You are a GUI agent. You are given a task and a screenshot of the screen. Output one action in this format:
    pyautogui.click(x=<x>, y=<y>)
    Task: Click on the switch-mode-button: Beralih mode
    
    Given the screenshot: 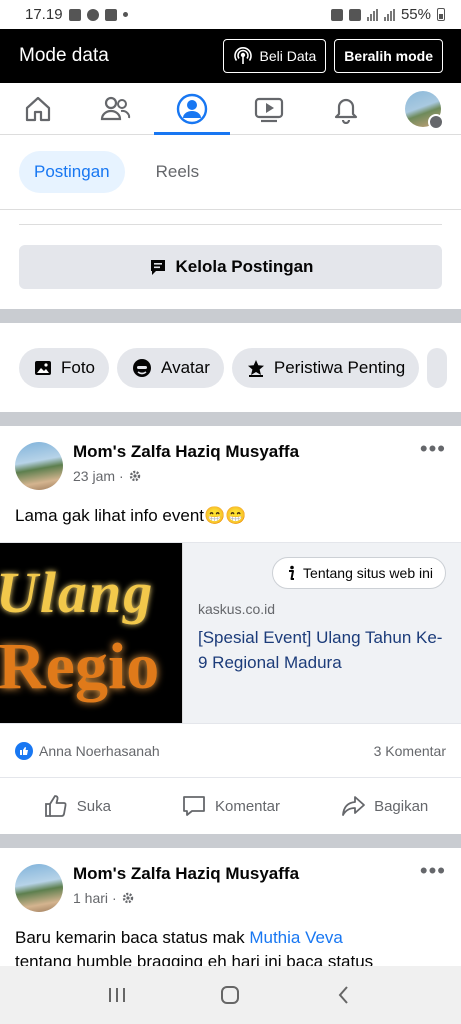 What is the action you would take?
    pyautogui.click(x=388, y=56)
    